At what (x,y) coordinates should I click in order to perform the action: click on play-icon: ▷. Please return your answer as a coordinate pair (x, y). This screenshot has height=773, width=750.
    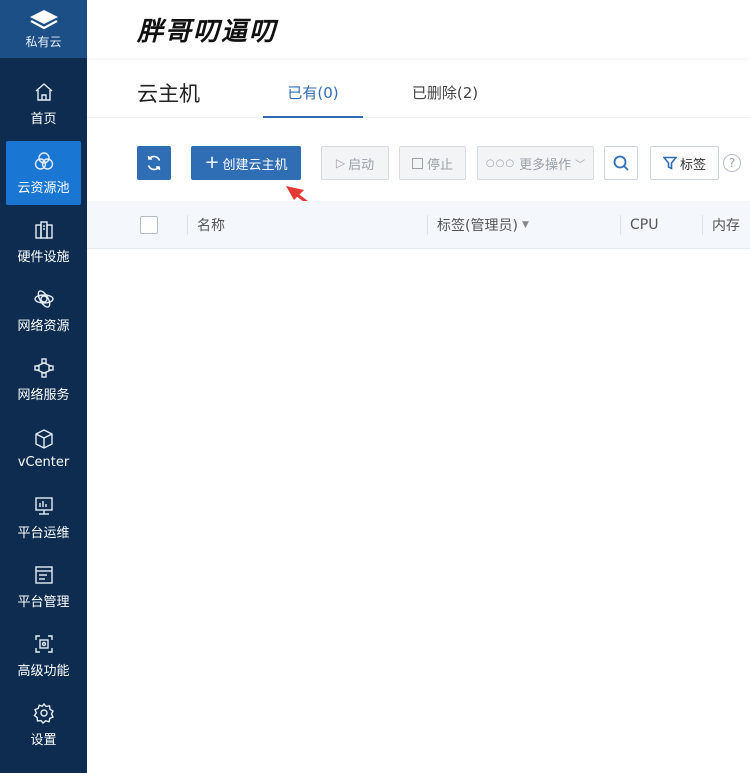
    Looking at the image, I should click on (340, 163).